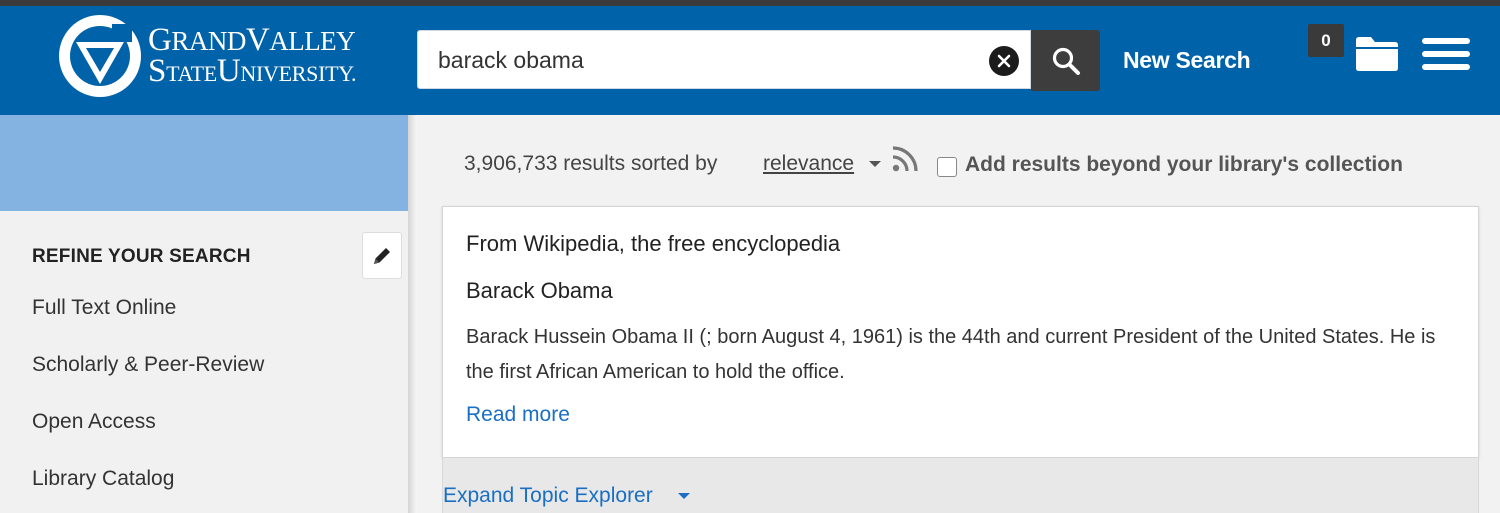 This screenshot has width=1500, height=513. Describe the element at coordinates (141, 256) in the screenshot. I see `refine-title: REFINE YOUR SEARCH` at that location.